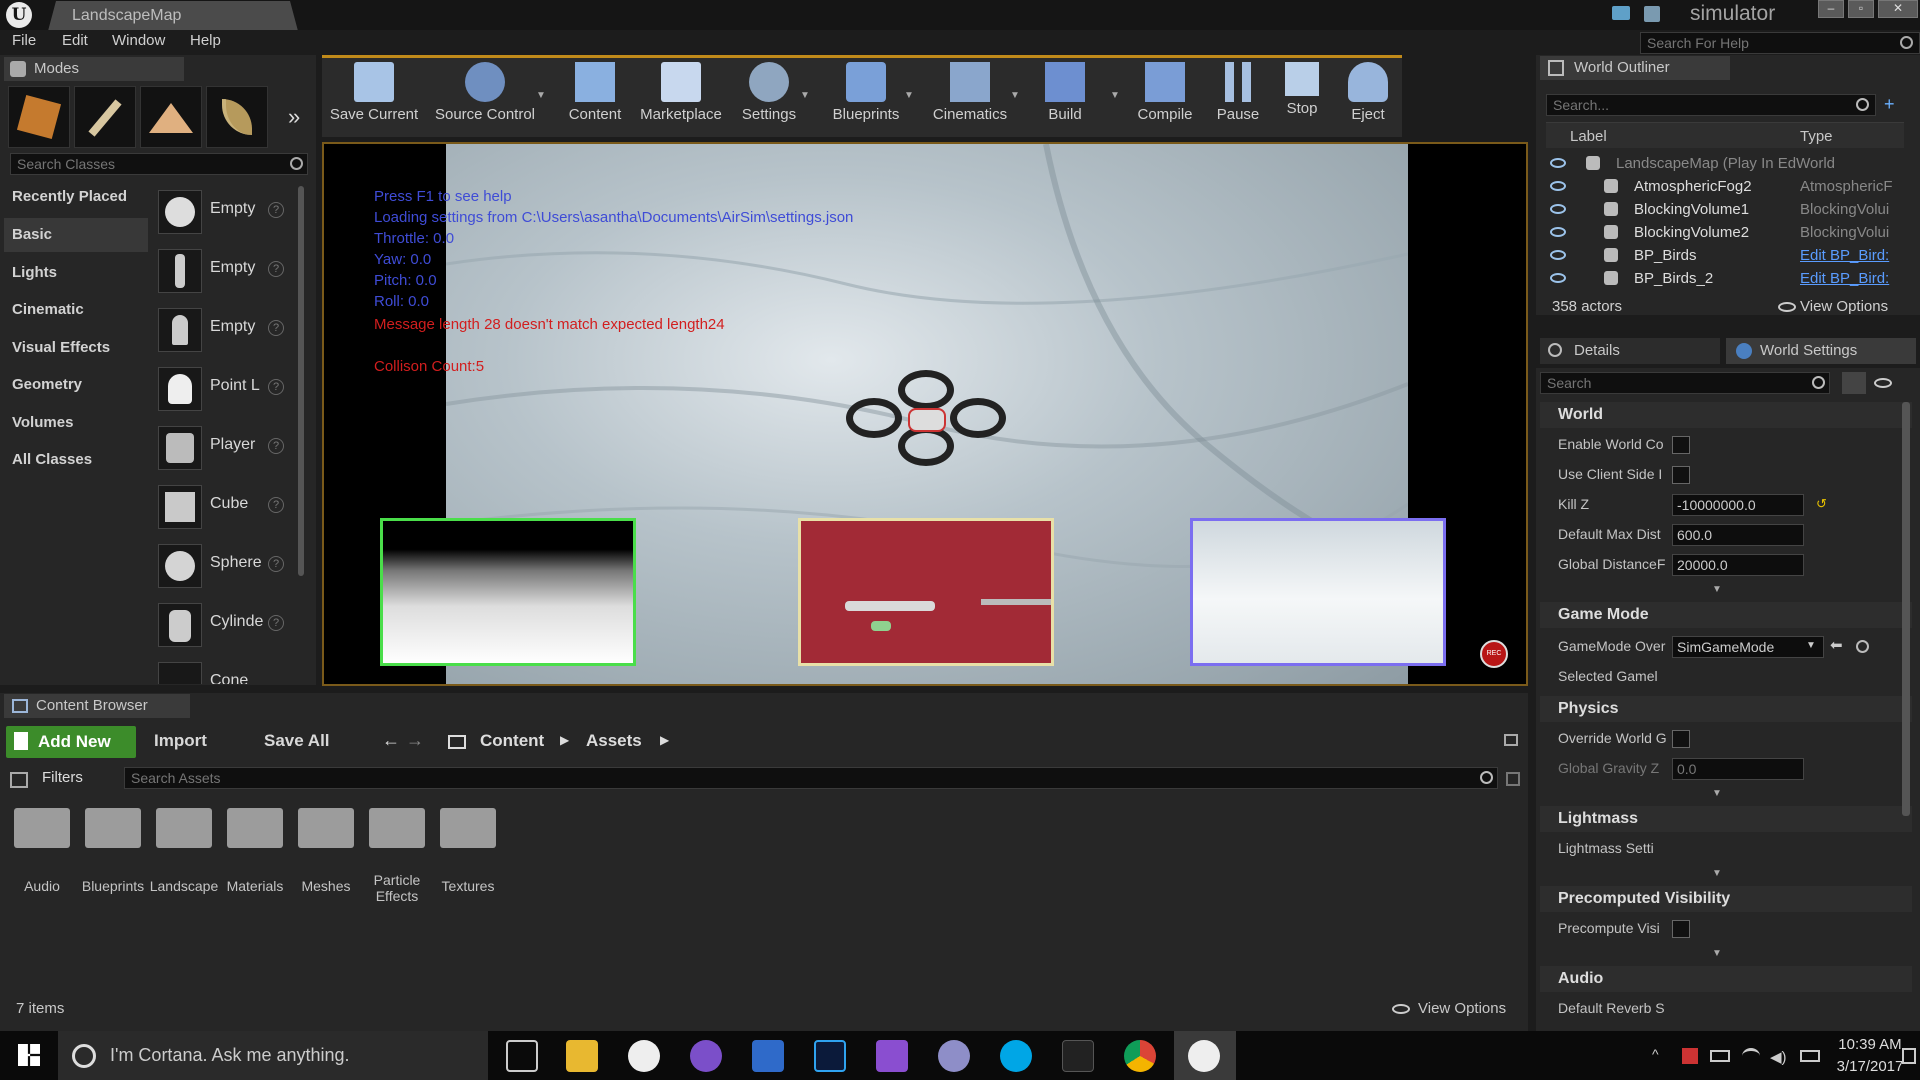 The width and height of the screenshot is (1920, 1080). Describe the element at coordinates (171, 117) in the screenshot. I see `landscape-mode-icon` at that location.